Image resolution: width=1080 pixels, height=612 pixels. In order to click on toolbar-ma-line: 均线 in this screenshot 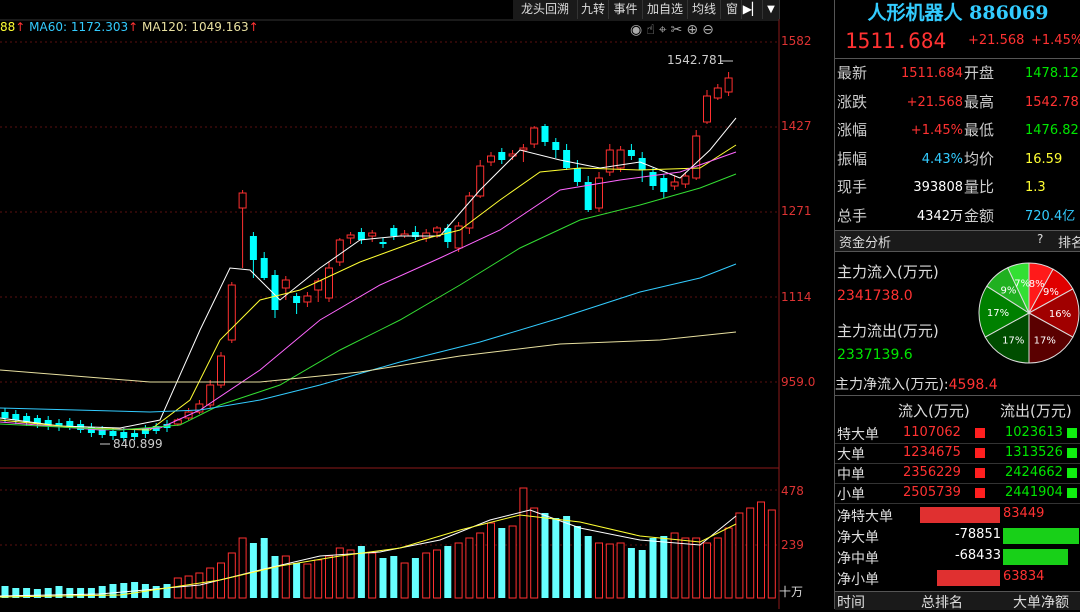, I will do `click(704, 9)`.